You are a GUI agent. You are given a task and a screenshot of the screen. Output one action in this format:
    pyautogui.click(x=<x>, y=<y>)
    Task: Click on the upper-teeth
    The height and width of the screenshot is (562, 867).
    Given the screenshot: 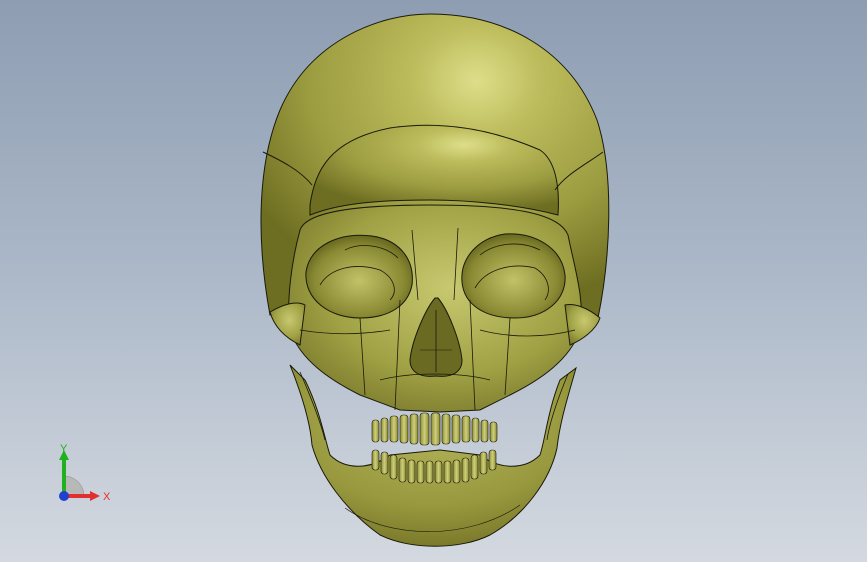 What is the action you would take?
    pyautogui.click(x=434, y=429)
    